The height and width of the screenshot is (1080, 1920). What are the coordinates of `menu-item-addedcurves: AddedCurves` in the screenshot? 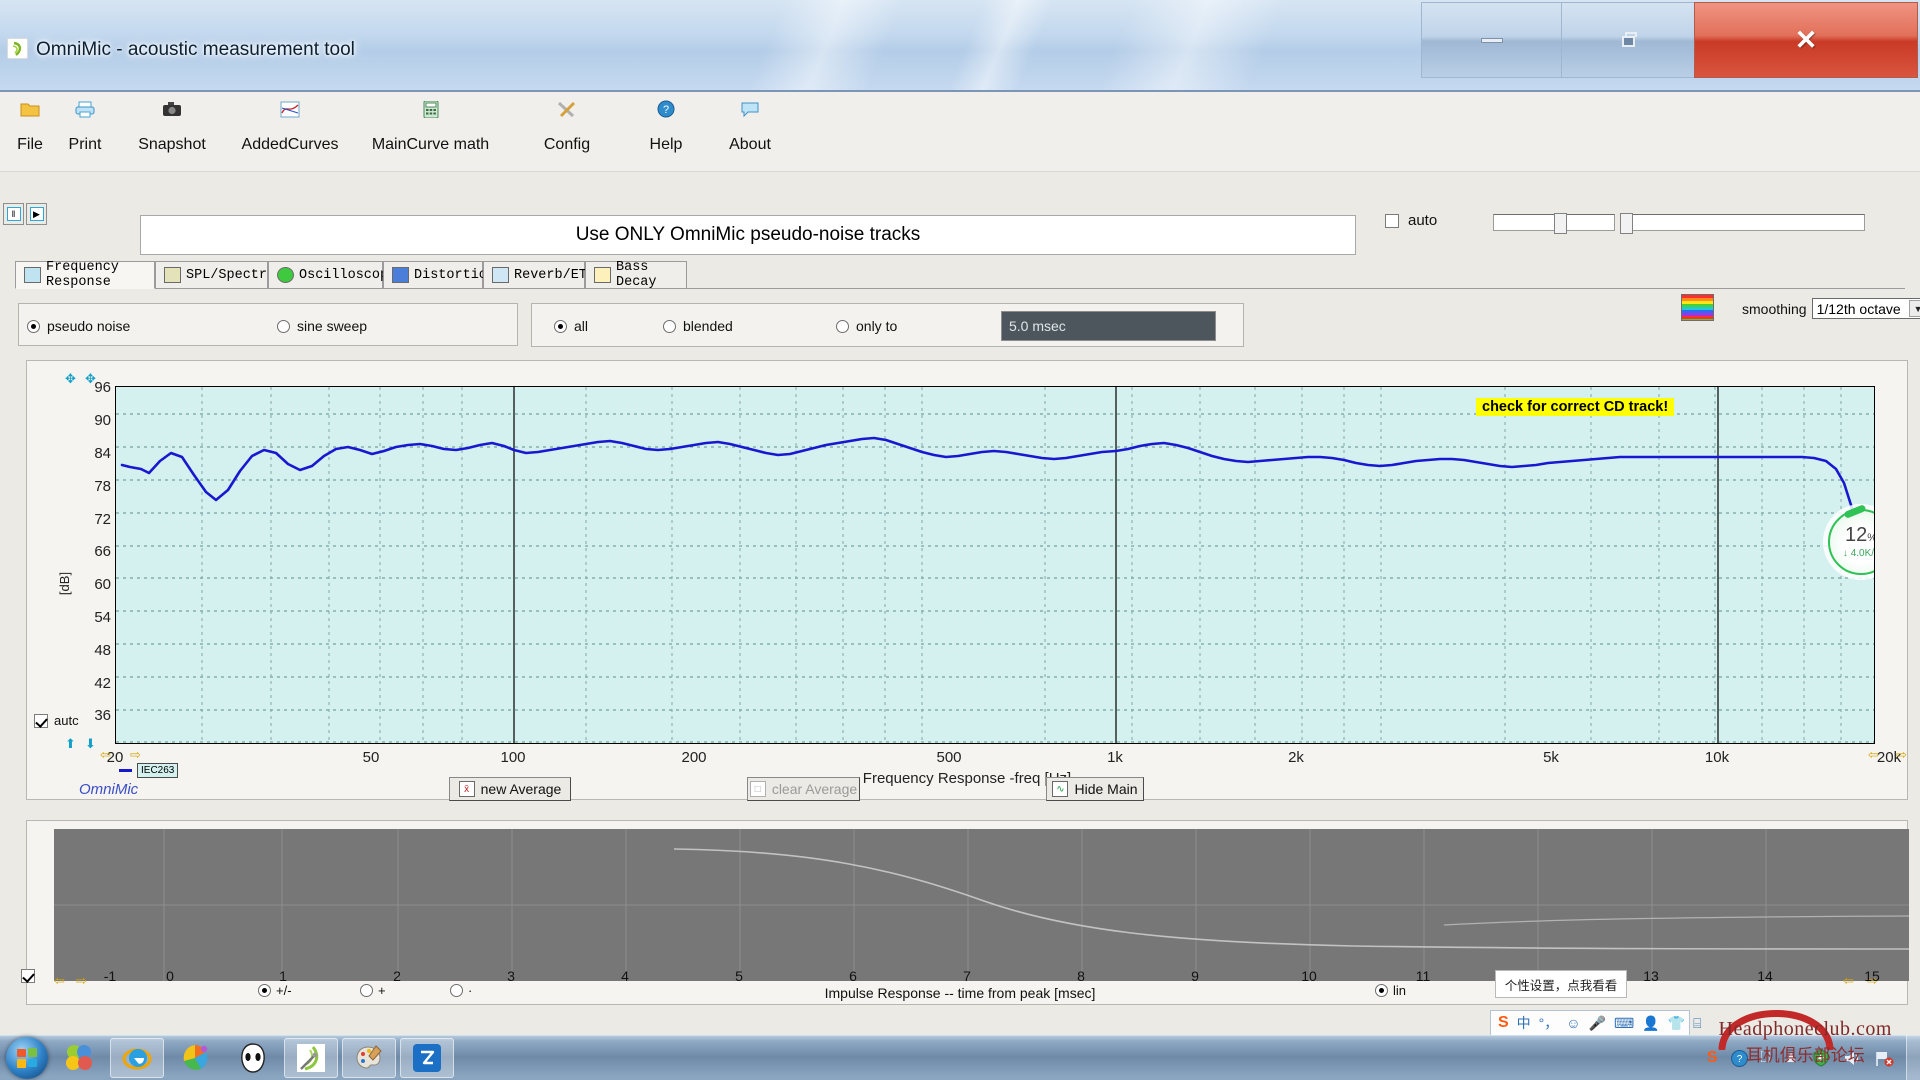 It's located at (290, 123).